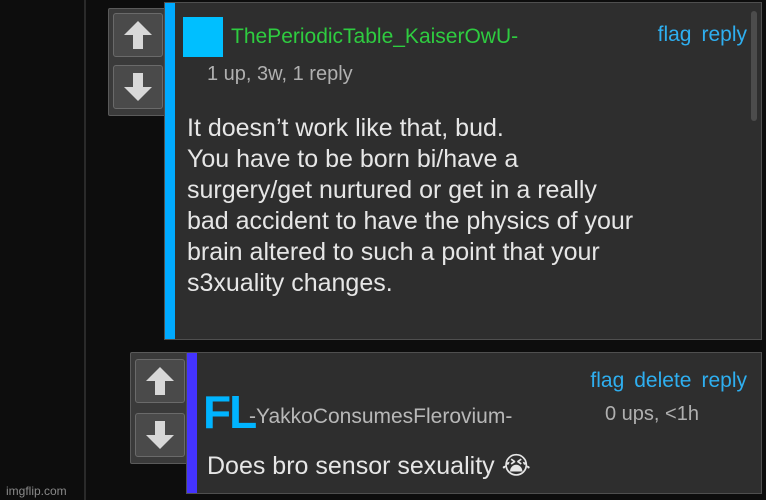 This screenshot has height=500, width=766. I want to click on comment-meta: 1 up, 3w, 1 reply, so click(280, 74).